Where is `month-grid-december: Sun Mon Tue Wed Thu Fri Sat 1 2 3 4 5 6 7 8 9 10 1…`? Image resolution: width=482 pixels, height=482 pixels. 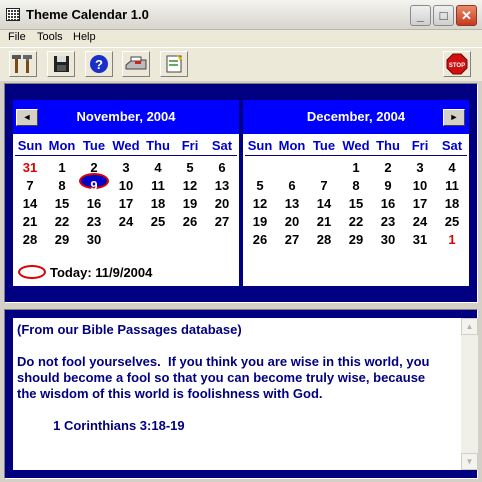 month-grid-december: Sun Mon Tue Wed Thu Fri Sat 1 2 3 4 5 6 7 8 9 10 1… is located at coordinates (356, 199).